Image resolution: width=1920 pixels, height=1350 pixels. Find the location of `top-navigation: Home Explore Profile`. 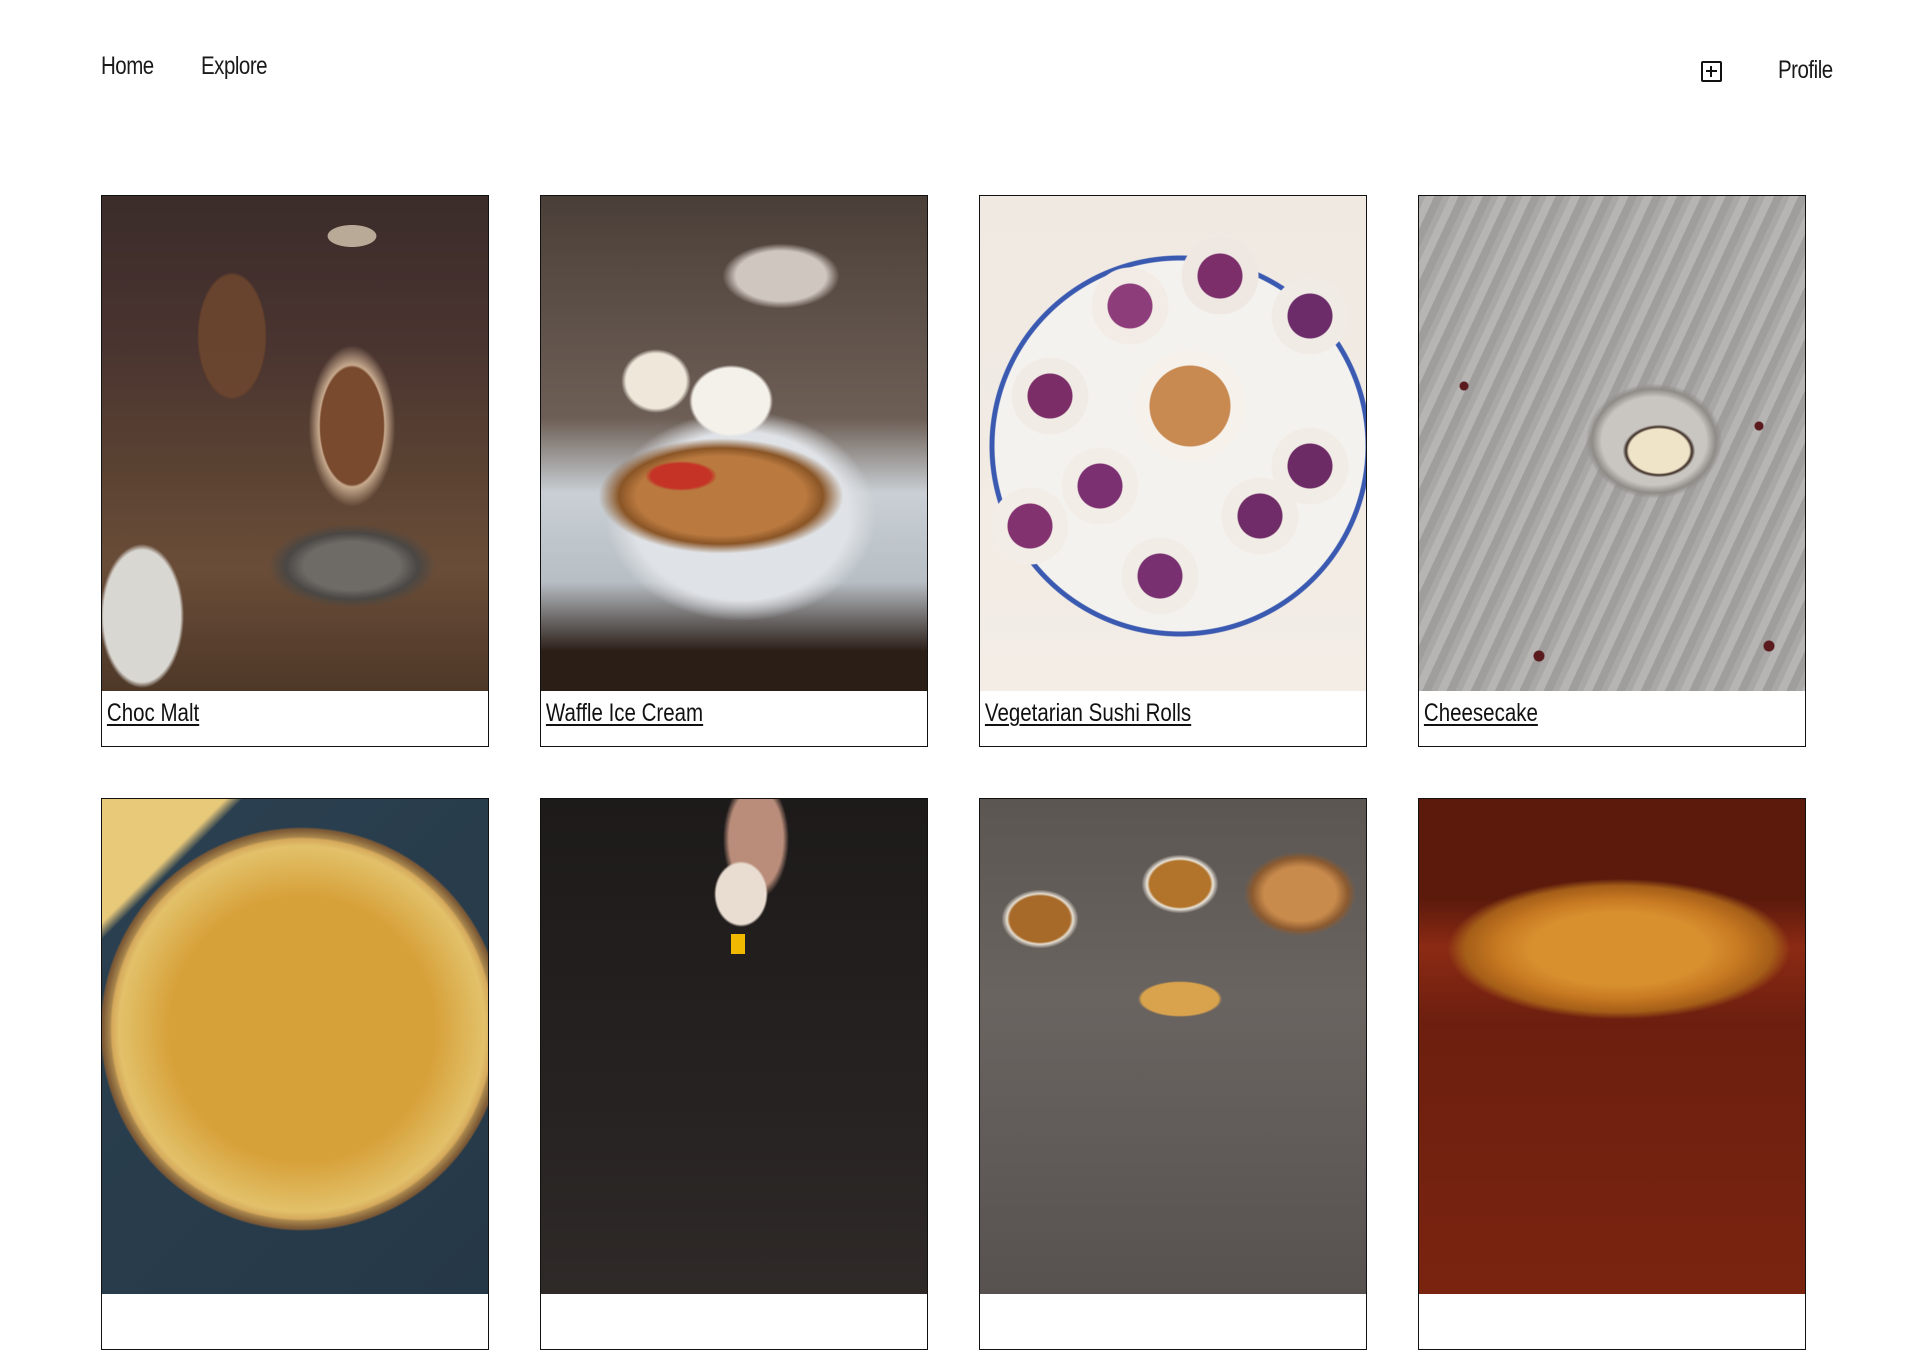

top-navigation: Home Explore Profile is located at coordinates (960, 70).